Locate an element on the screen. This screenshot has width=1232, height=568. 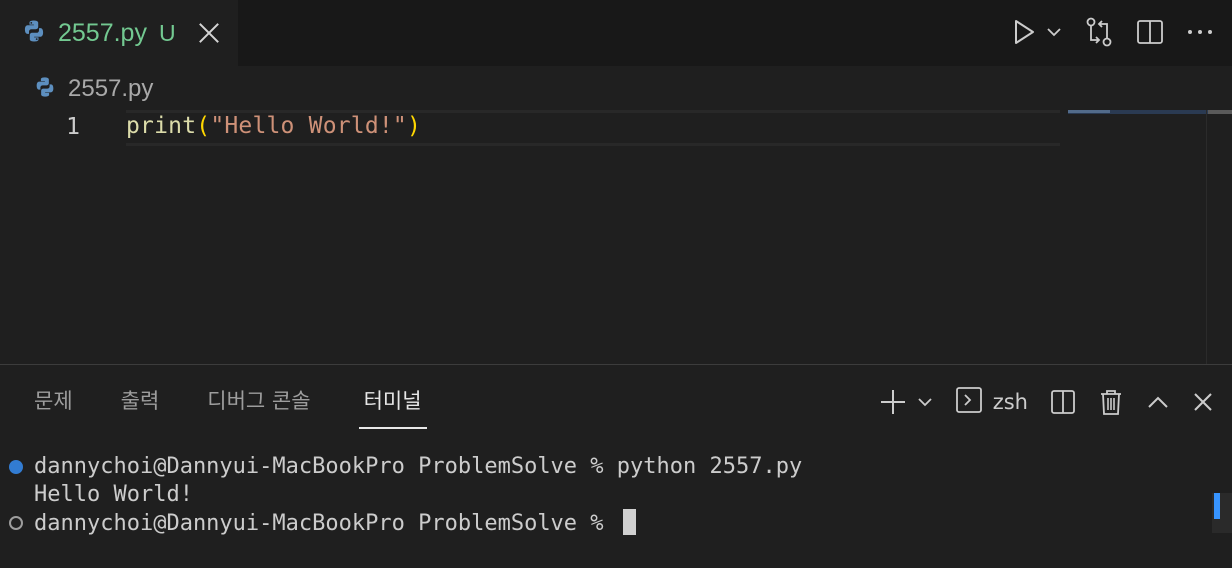
breadcrumb-file: 2557.py is located at coordinates (110, 89).